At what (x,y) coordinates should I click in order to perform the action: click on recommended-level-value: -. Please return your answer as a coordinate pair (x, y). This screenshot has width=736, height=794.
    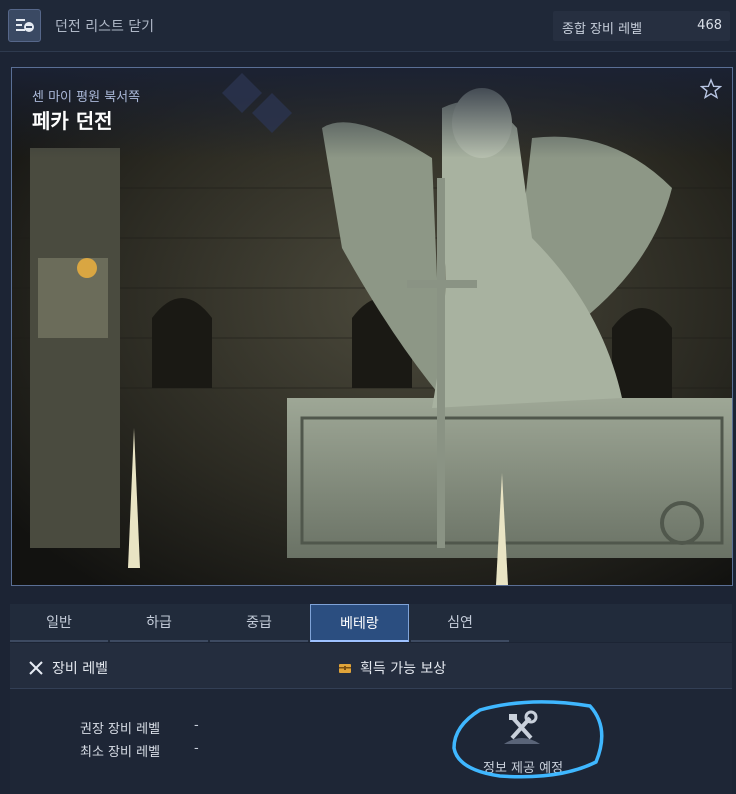
    Looking at the image, I should click on (196, 725).